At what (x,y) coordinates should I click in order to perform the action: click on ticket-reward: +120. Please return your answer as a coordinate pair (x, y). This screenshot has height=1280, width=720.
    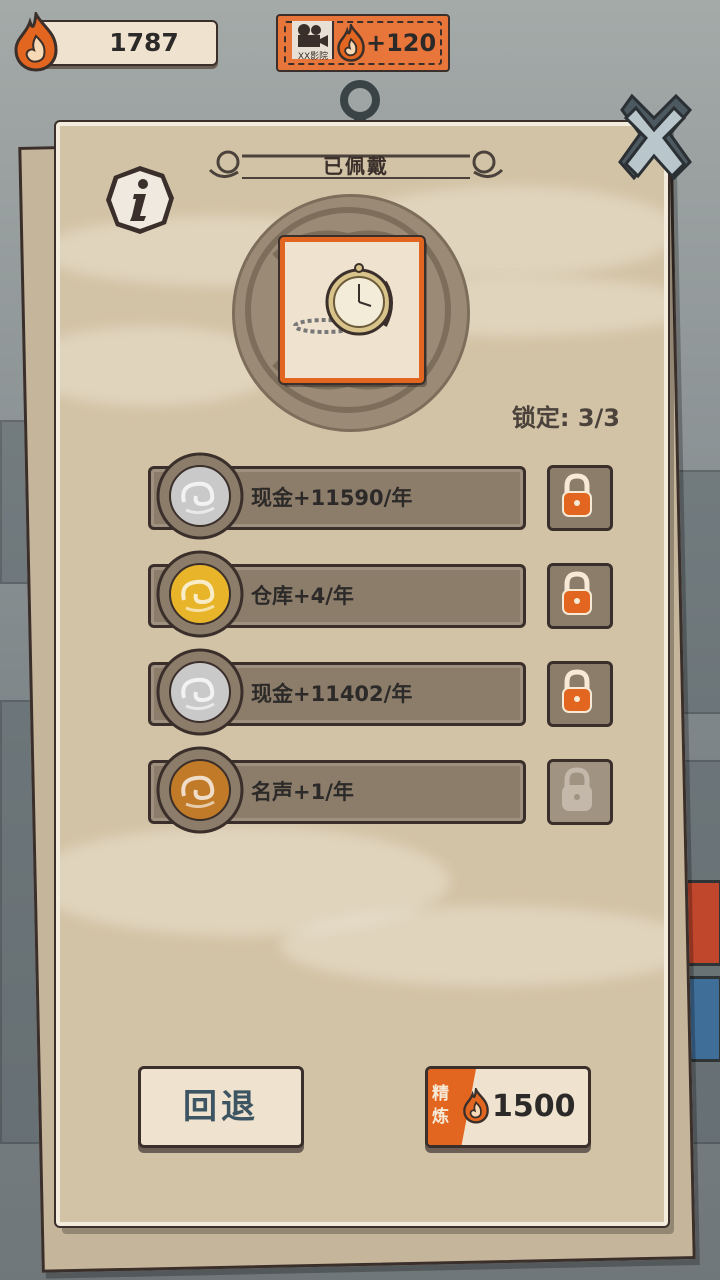
    Looking at the image, I should click on (401, 43).